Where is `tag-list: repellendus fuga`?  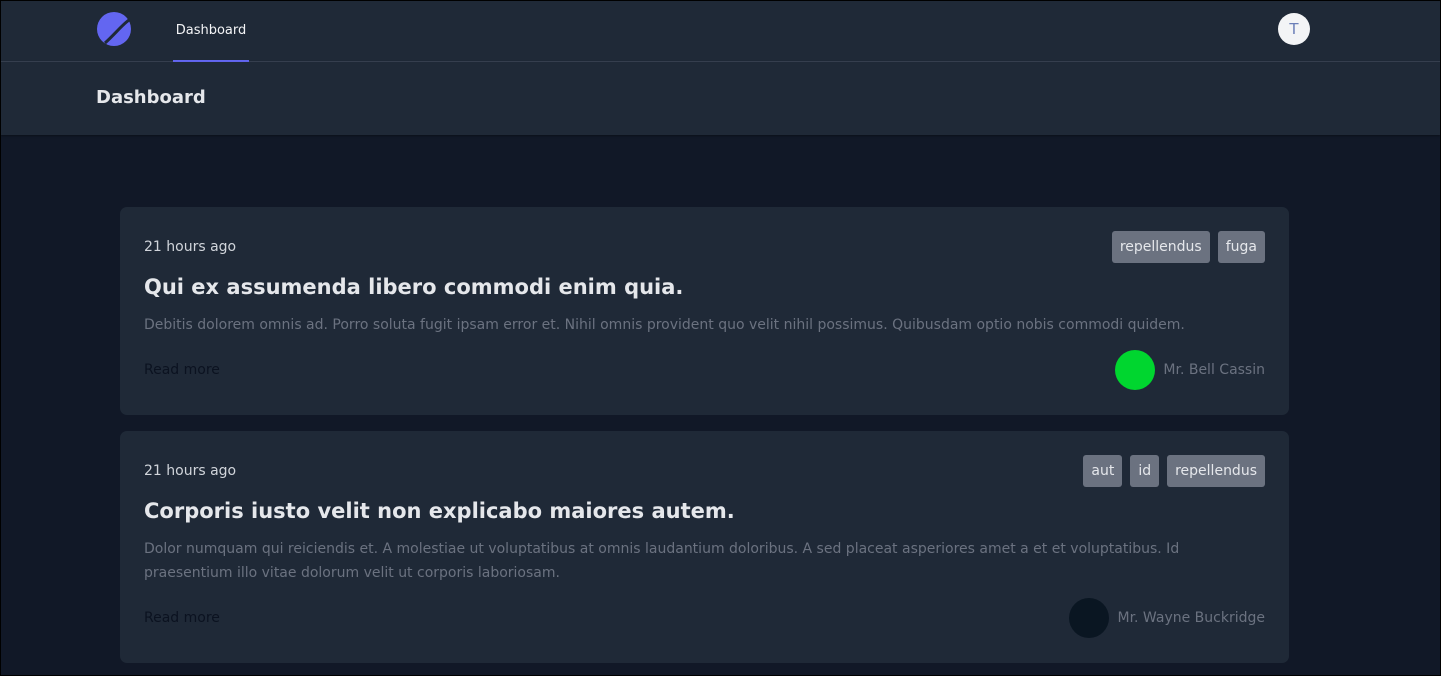
tag-list: repellendus fuga is located at coordinates (1188, 247).